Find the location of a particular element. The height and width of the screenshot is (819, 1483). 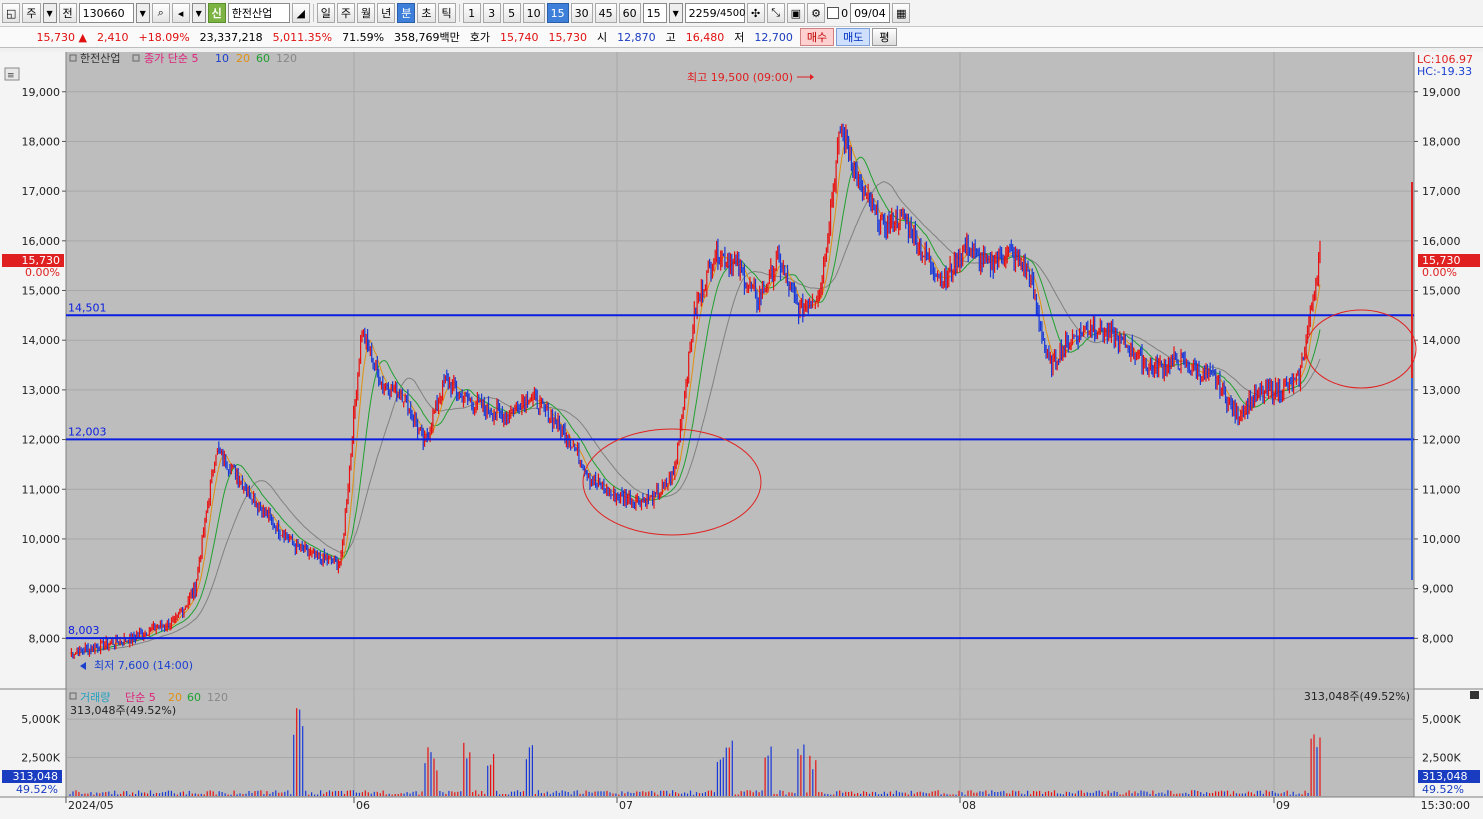

change-value: 2,410 is located at coordinates (113, 37).